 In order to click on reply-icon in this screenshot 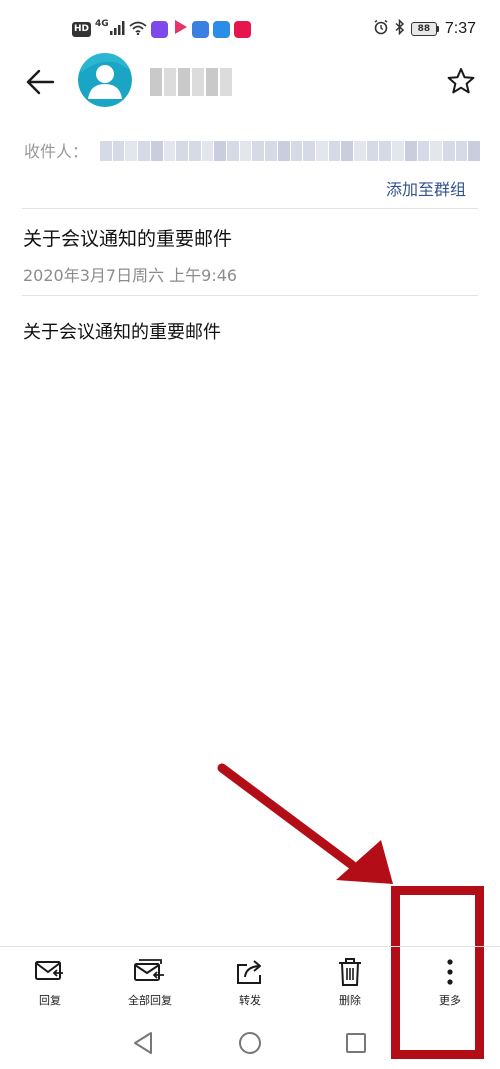, I will do `click(50, 972)`.